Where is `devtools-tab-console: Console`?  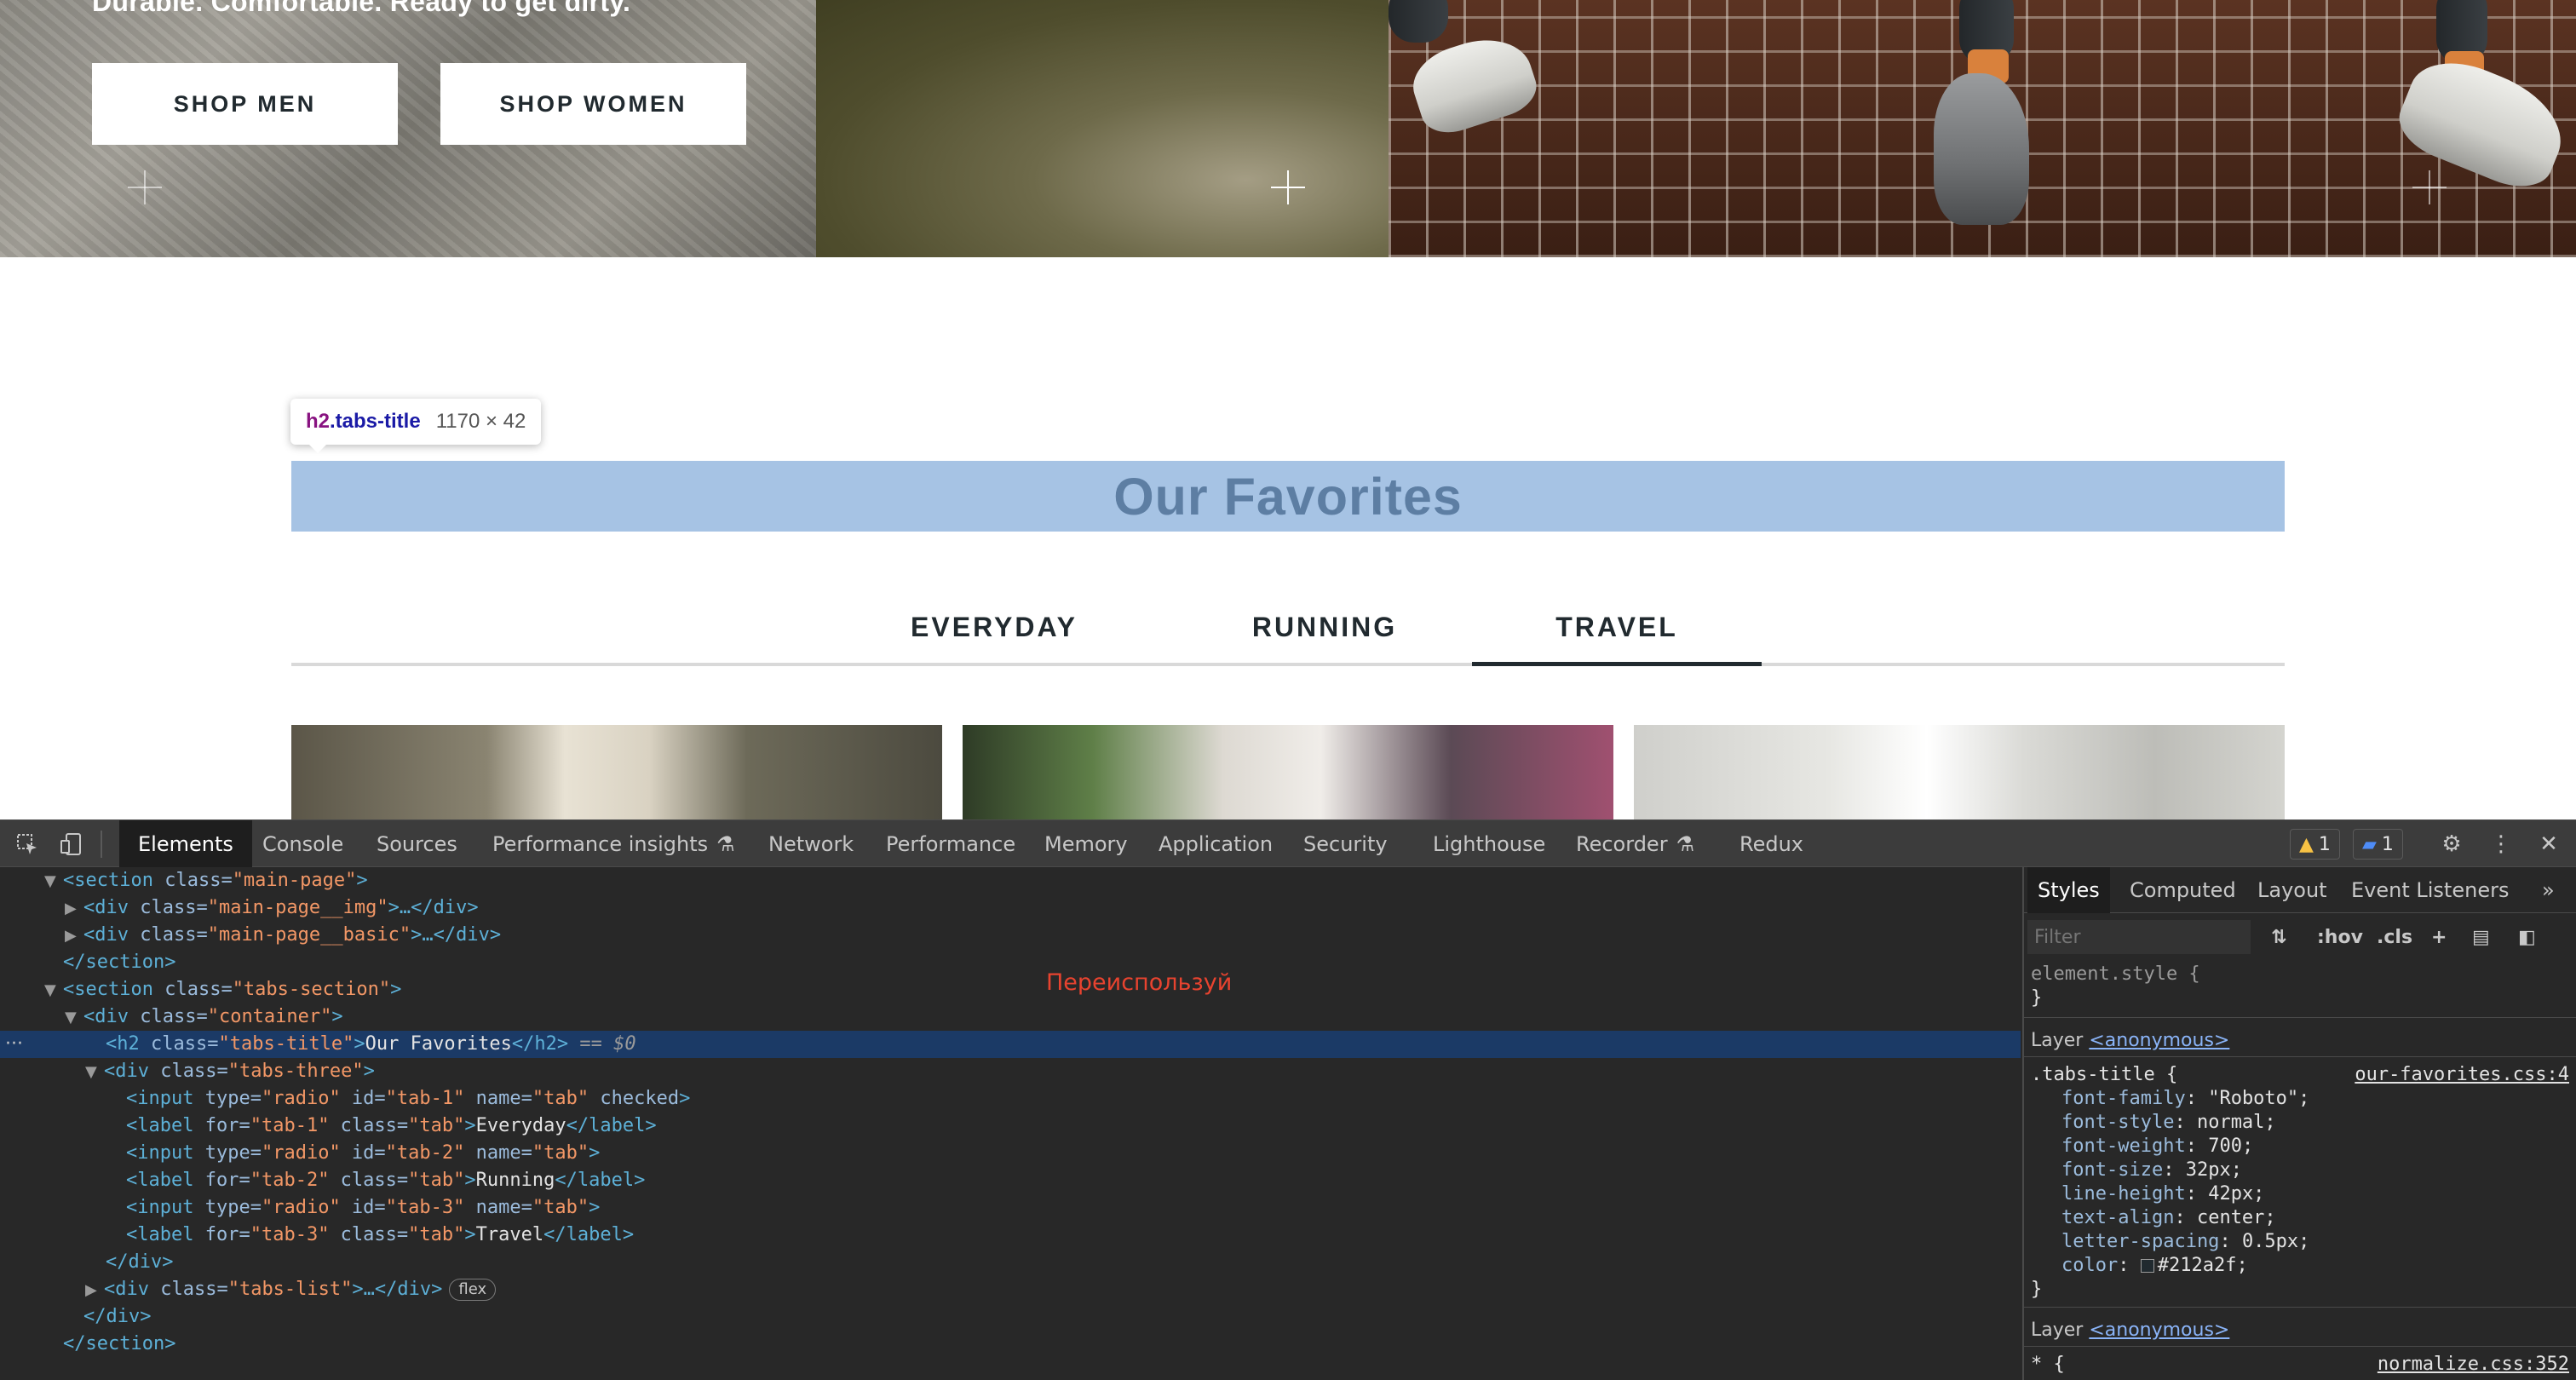 devtools-tab-console: Console is located at coordinates (303, 844).